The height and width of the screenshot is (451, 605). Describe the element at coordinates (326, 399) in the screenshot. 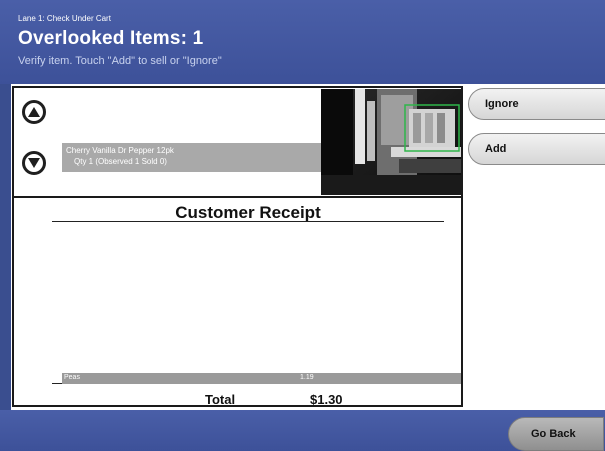

I see `total-value: $1.30` at that location.